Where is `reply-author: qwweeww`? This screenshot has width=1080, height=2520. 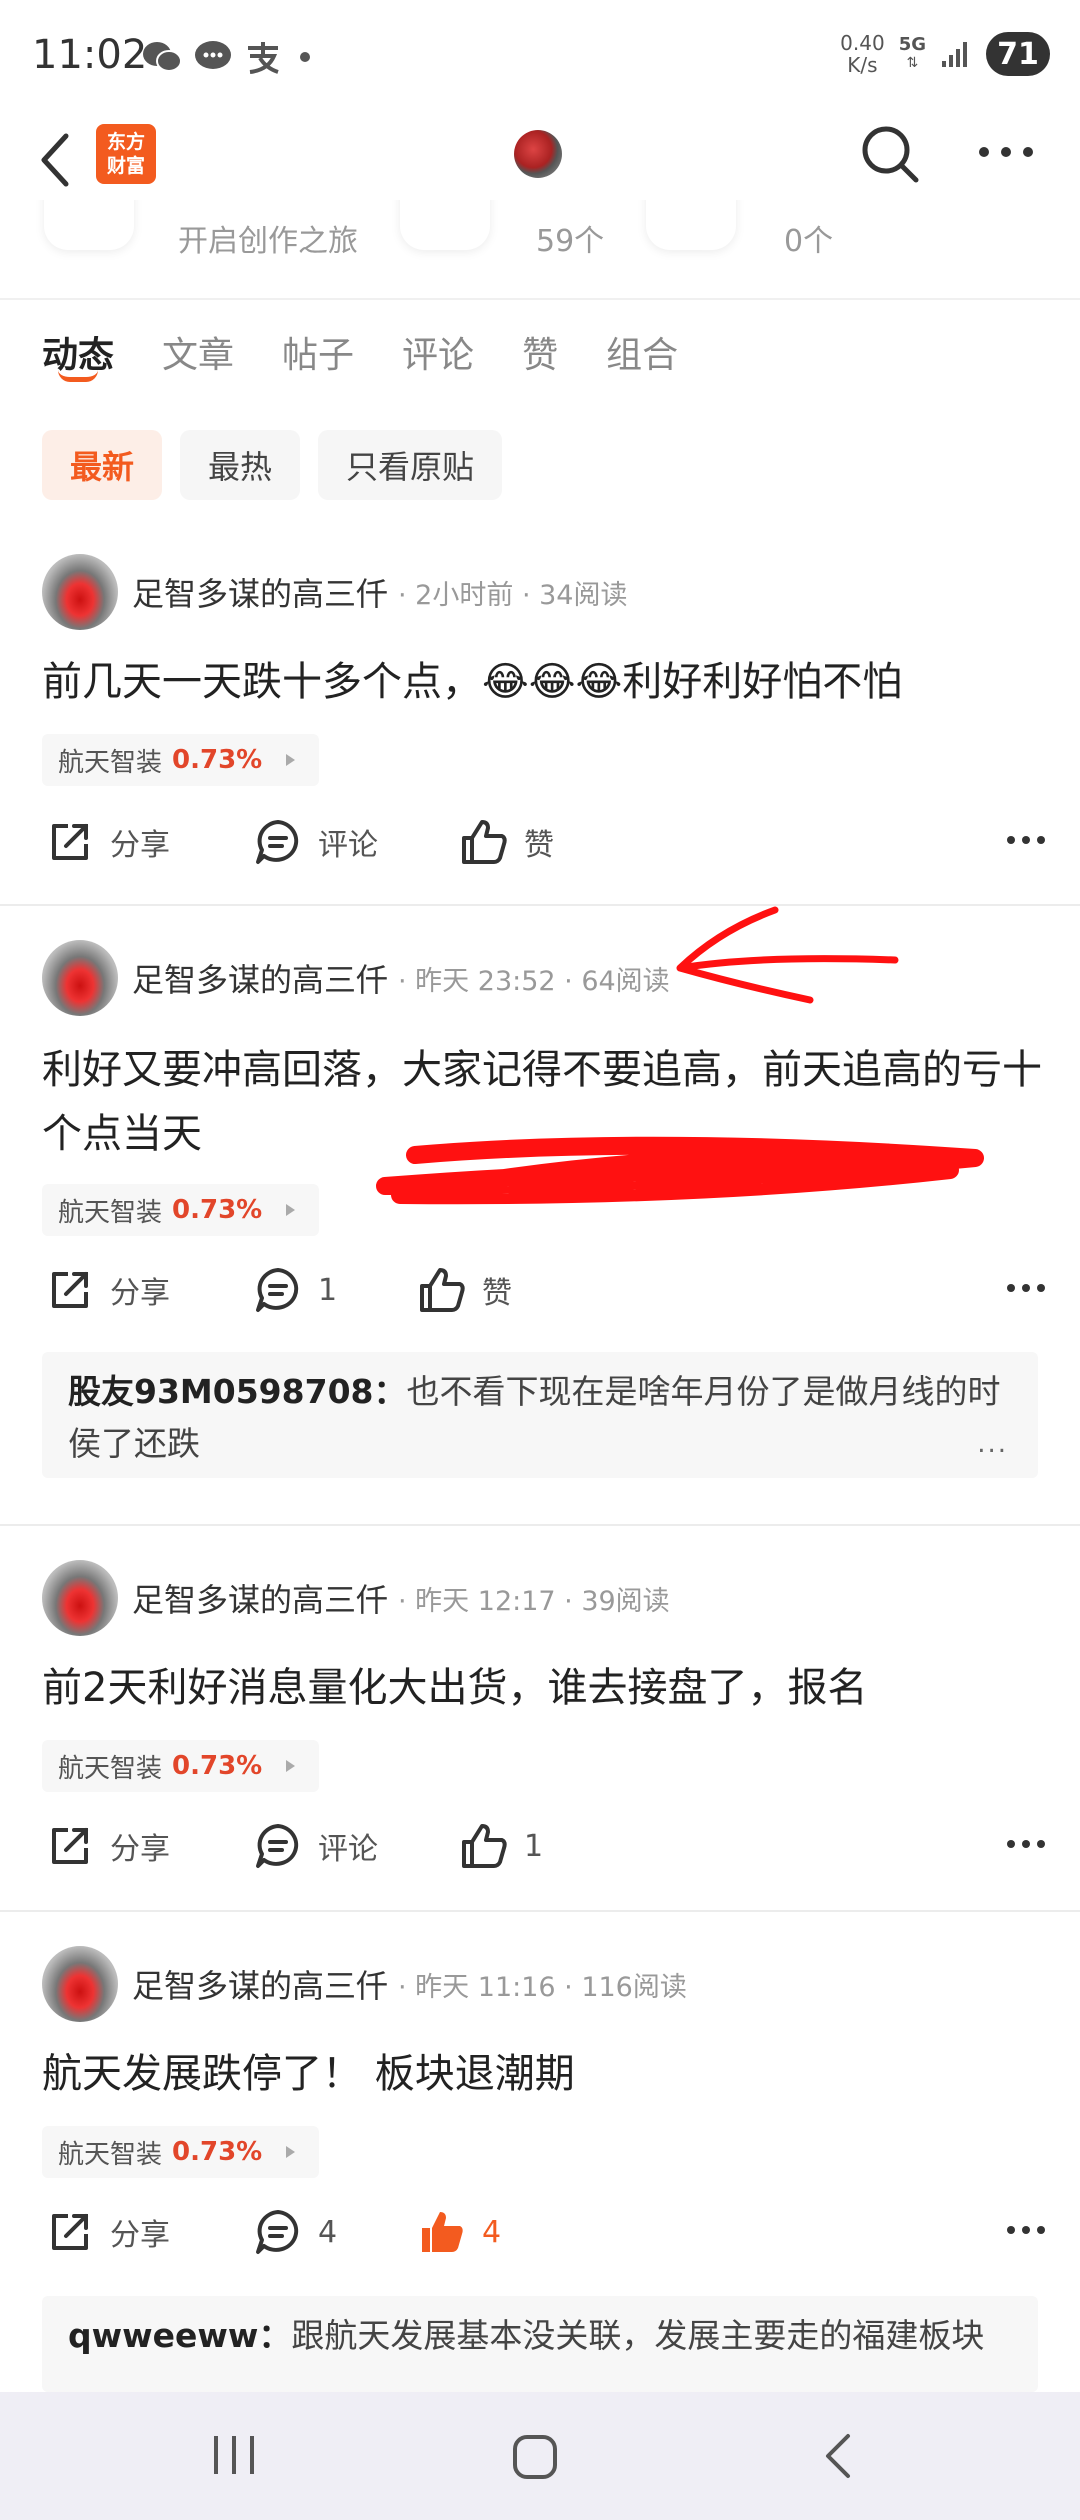
reply-author: qwweeww is located at coordinates (163, 2335).